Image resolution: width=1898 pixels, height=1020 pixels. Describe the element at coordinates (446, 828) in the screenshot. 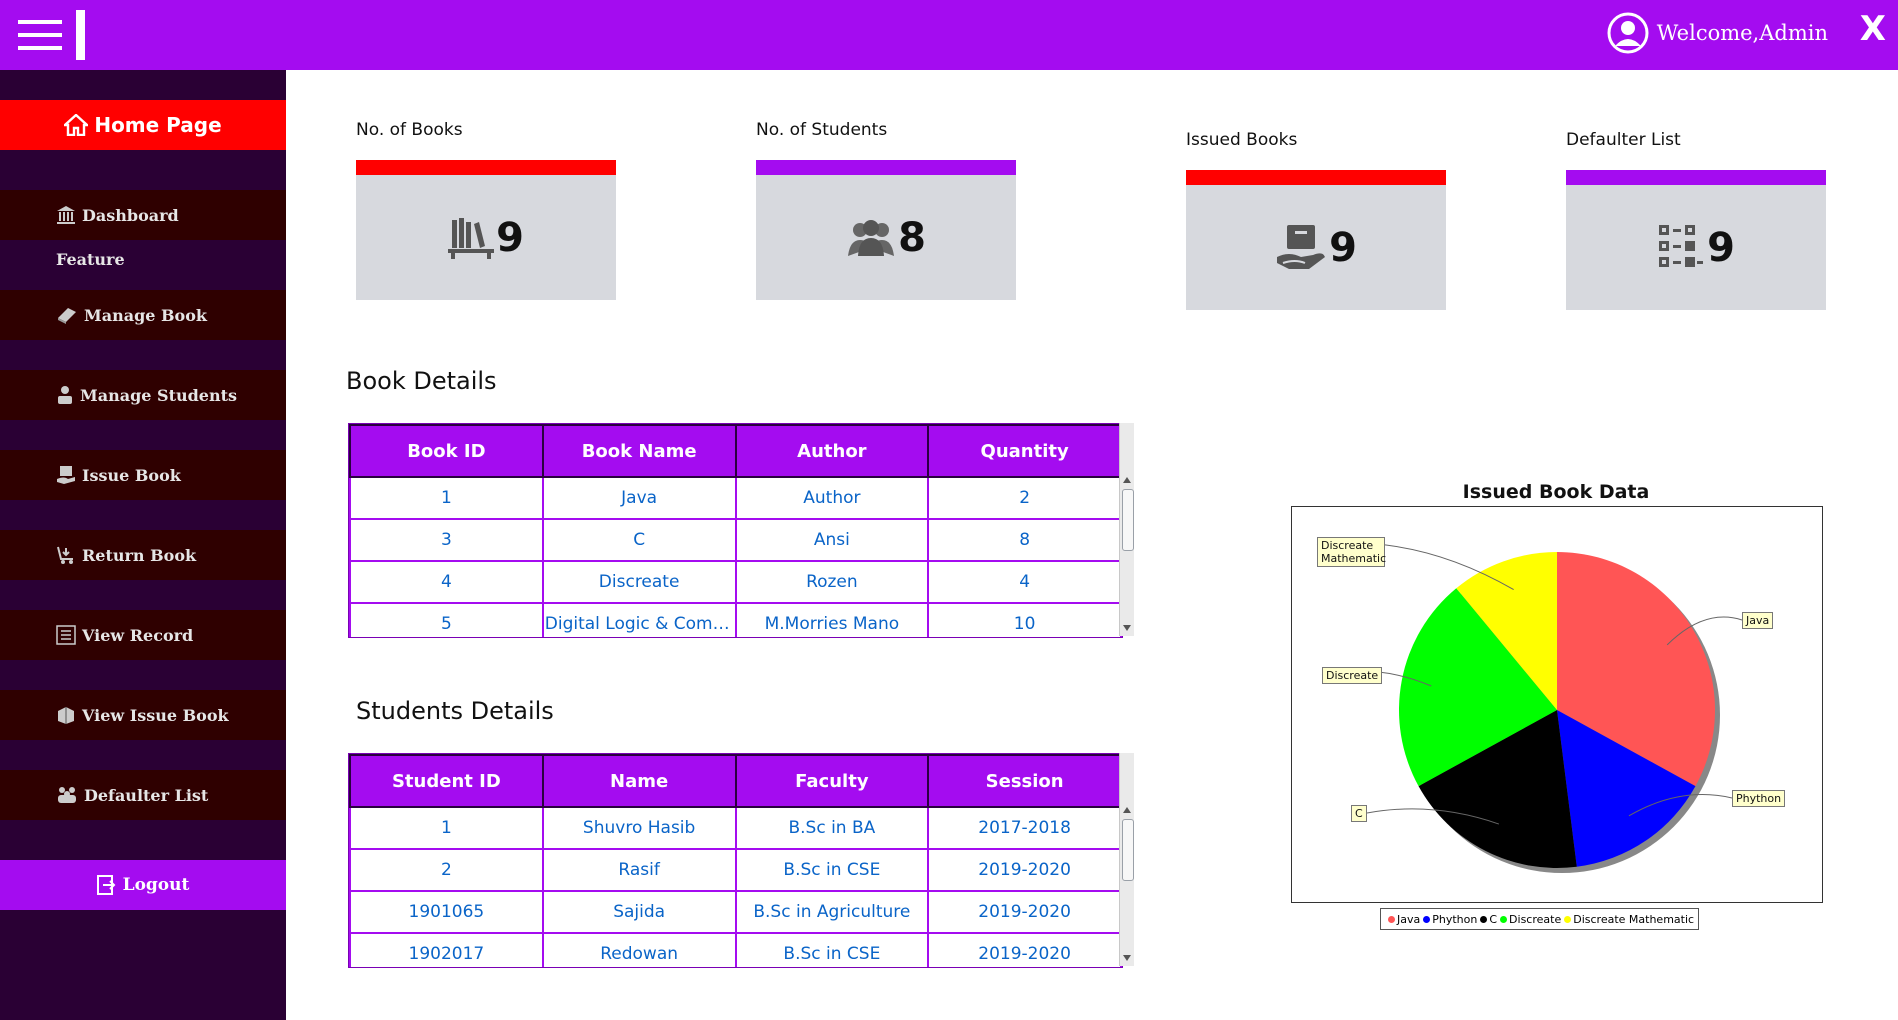

I see `table-cell: 1` at that location.